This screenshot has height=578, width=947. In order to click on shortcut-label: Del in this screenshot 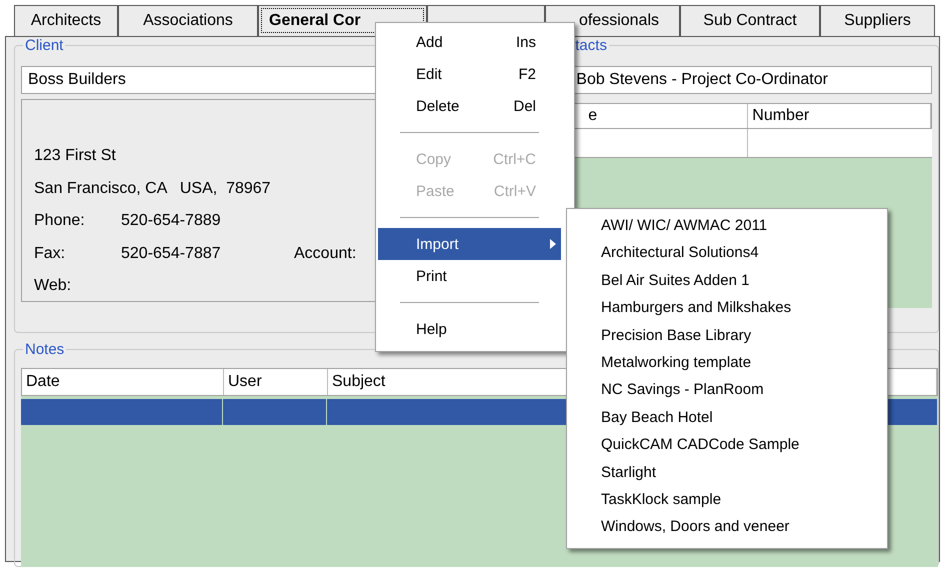, I will do `click(524, 106)`.